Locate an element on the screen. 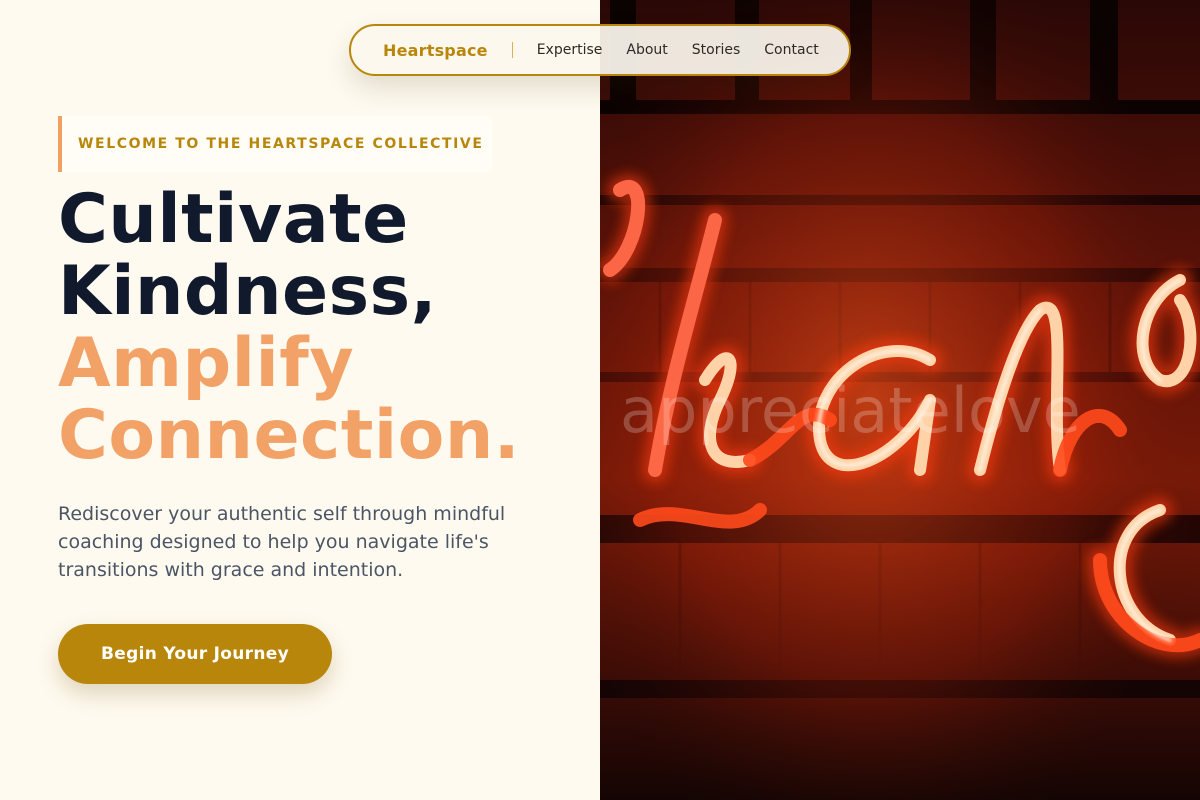 This screenshot has height=800, width=1200. nav-link-stories: Stories is located at coordinates (716, 50).